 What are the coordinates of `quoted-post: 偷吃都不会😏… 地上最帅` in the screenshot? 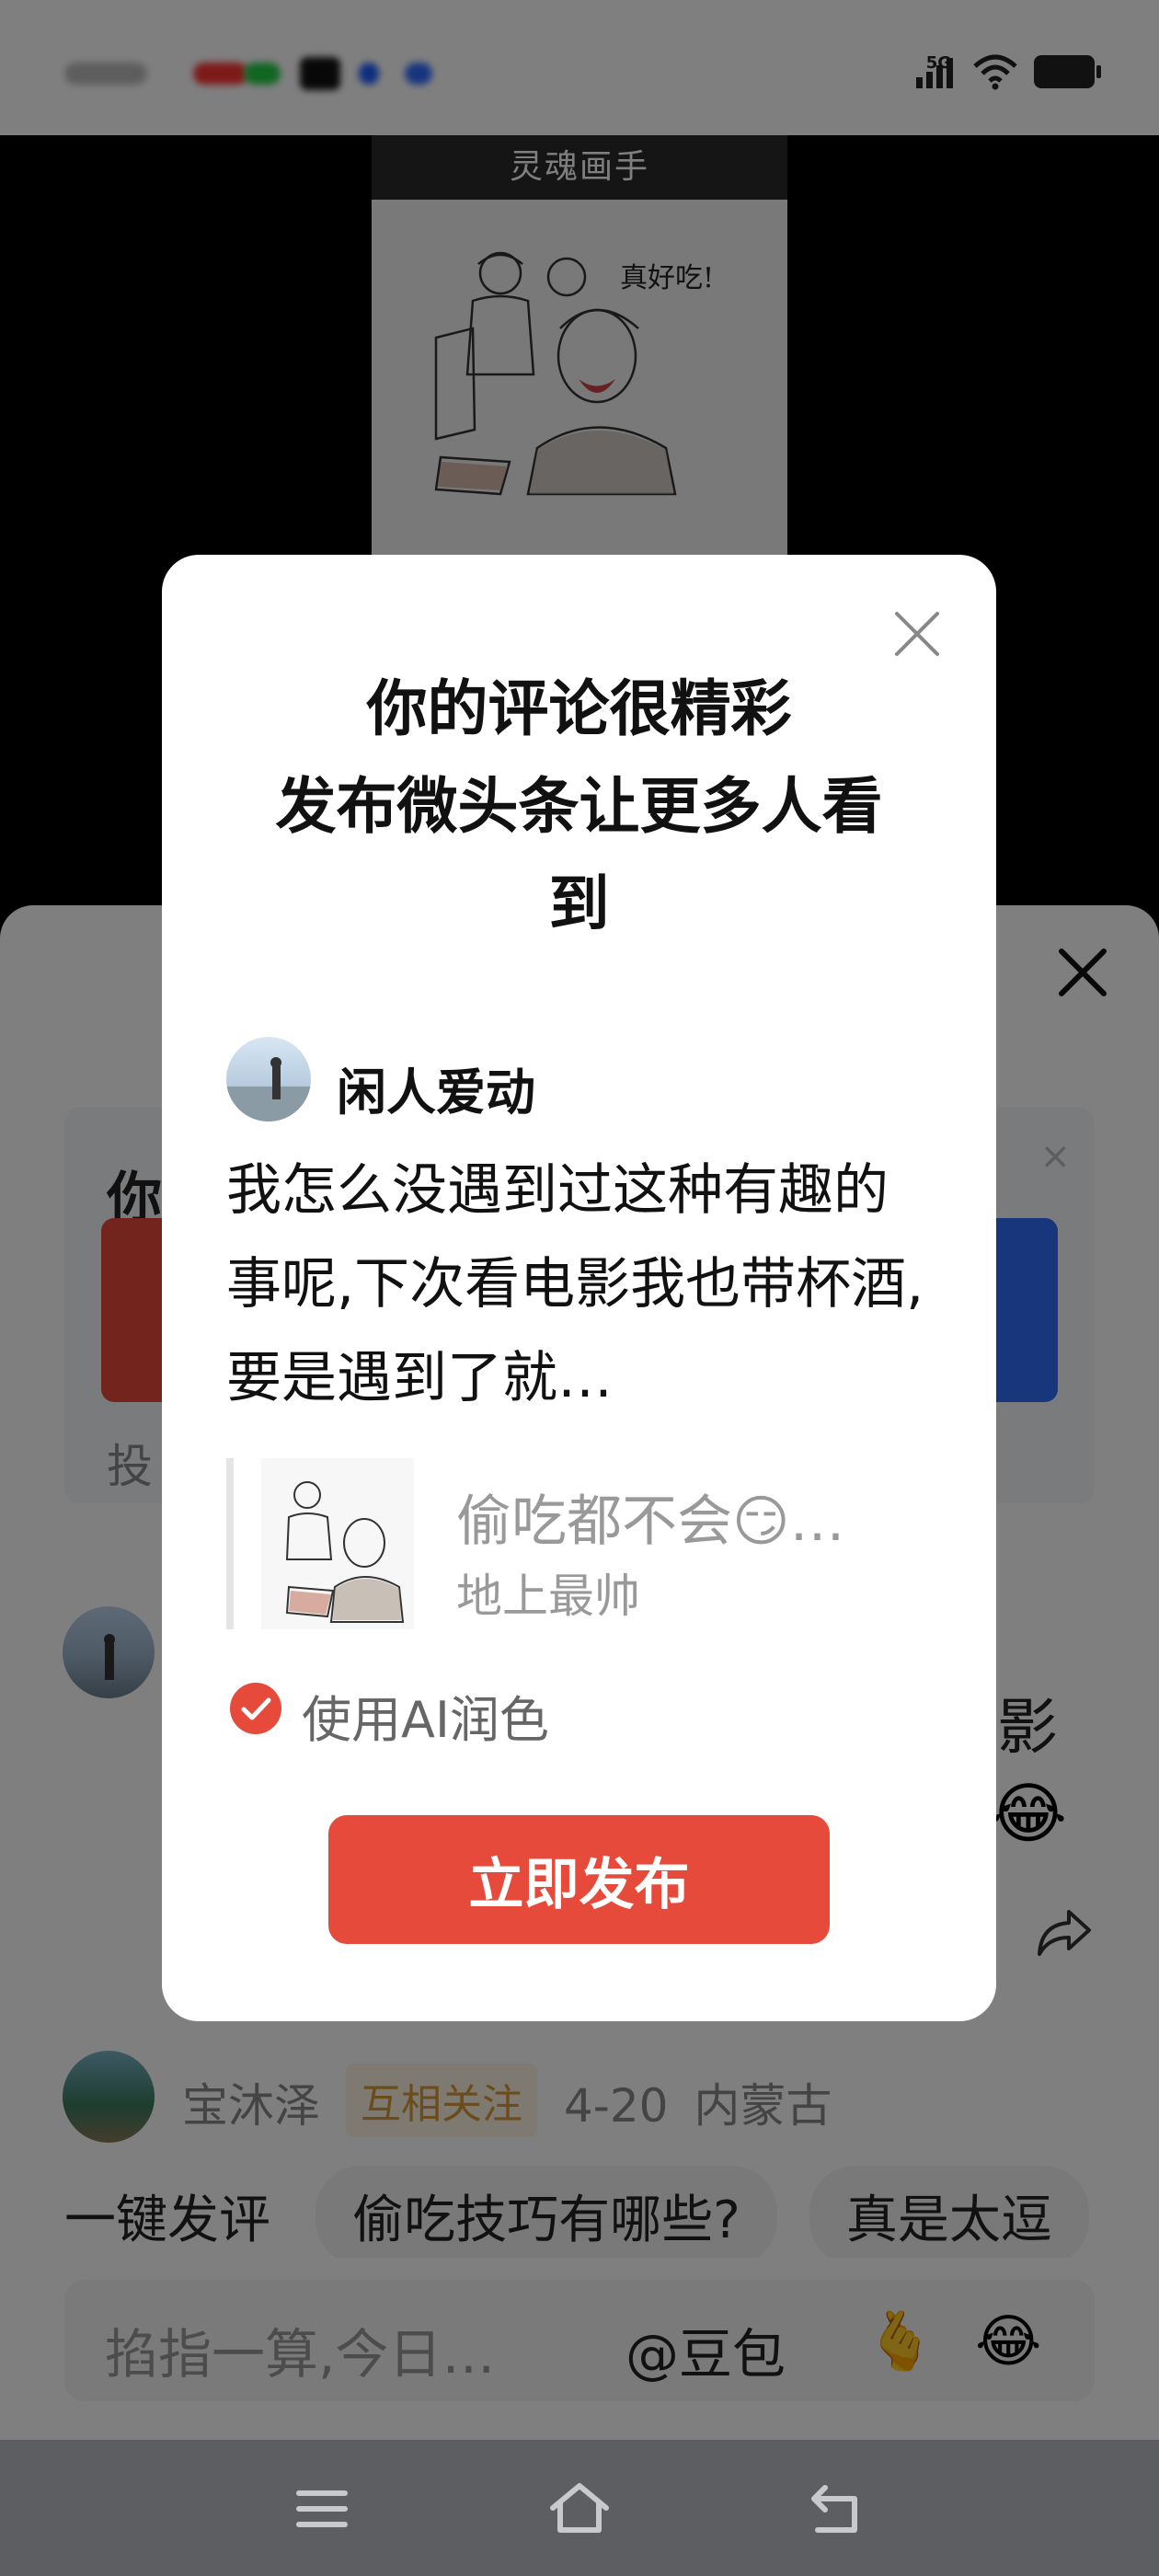 It's located at (580, 1543).